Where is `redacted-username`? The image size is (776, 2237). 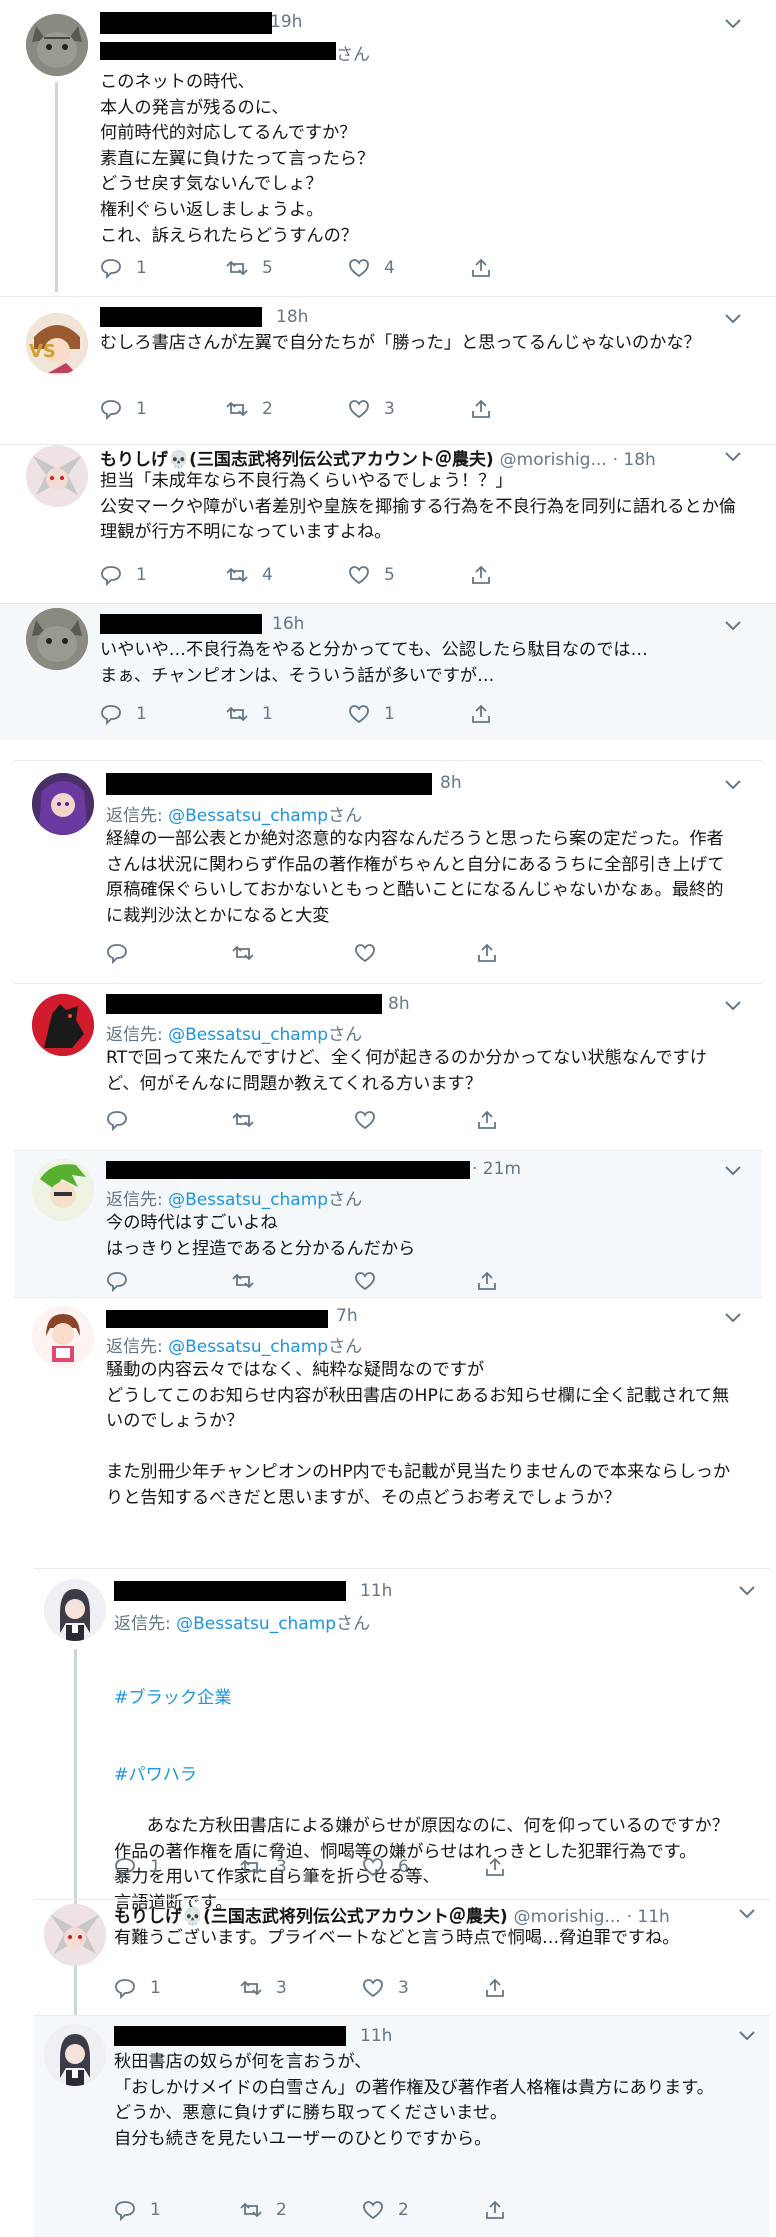 redacted-username is located at coordinates (181, 317).